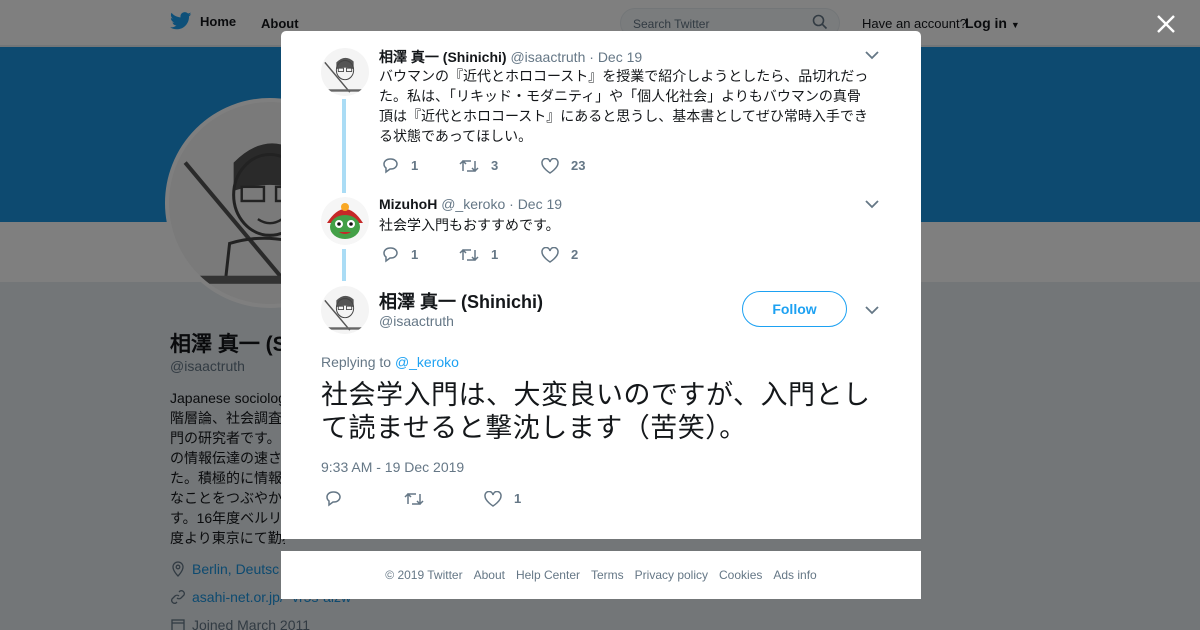 Image resolution: width=1200 pixels, height=630 pixels. Describe the element at coordinates (356, 362) in the screenshot. I see `replying-prefix: Replying to` at that location.